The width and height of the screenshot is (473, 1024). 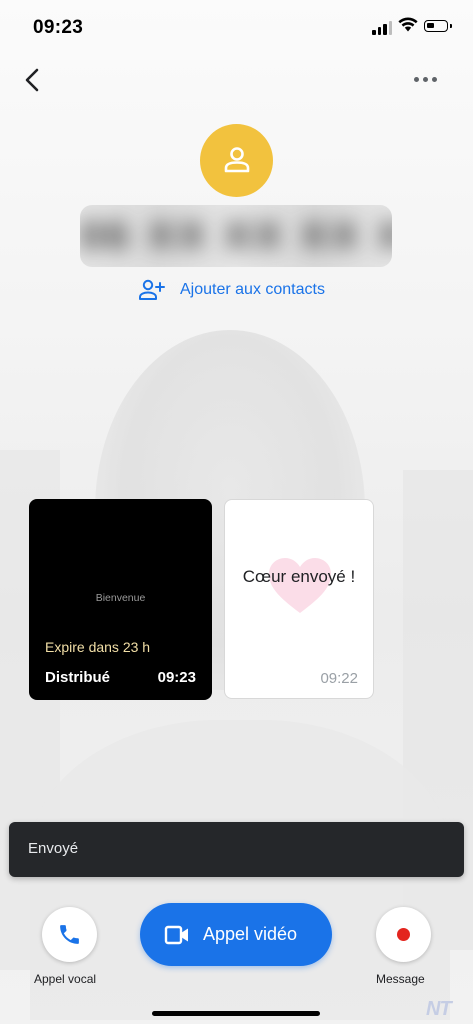 I want to click on chevron-left-icon, so click(x=32, y=80).